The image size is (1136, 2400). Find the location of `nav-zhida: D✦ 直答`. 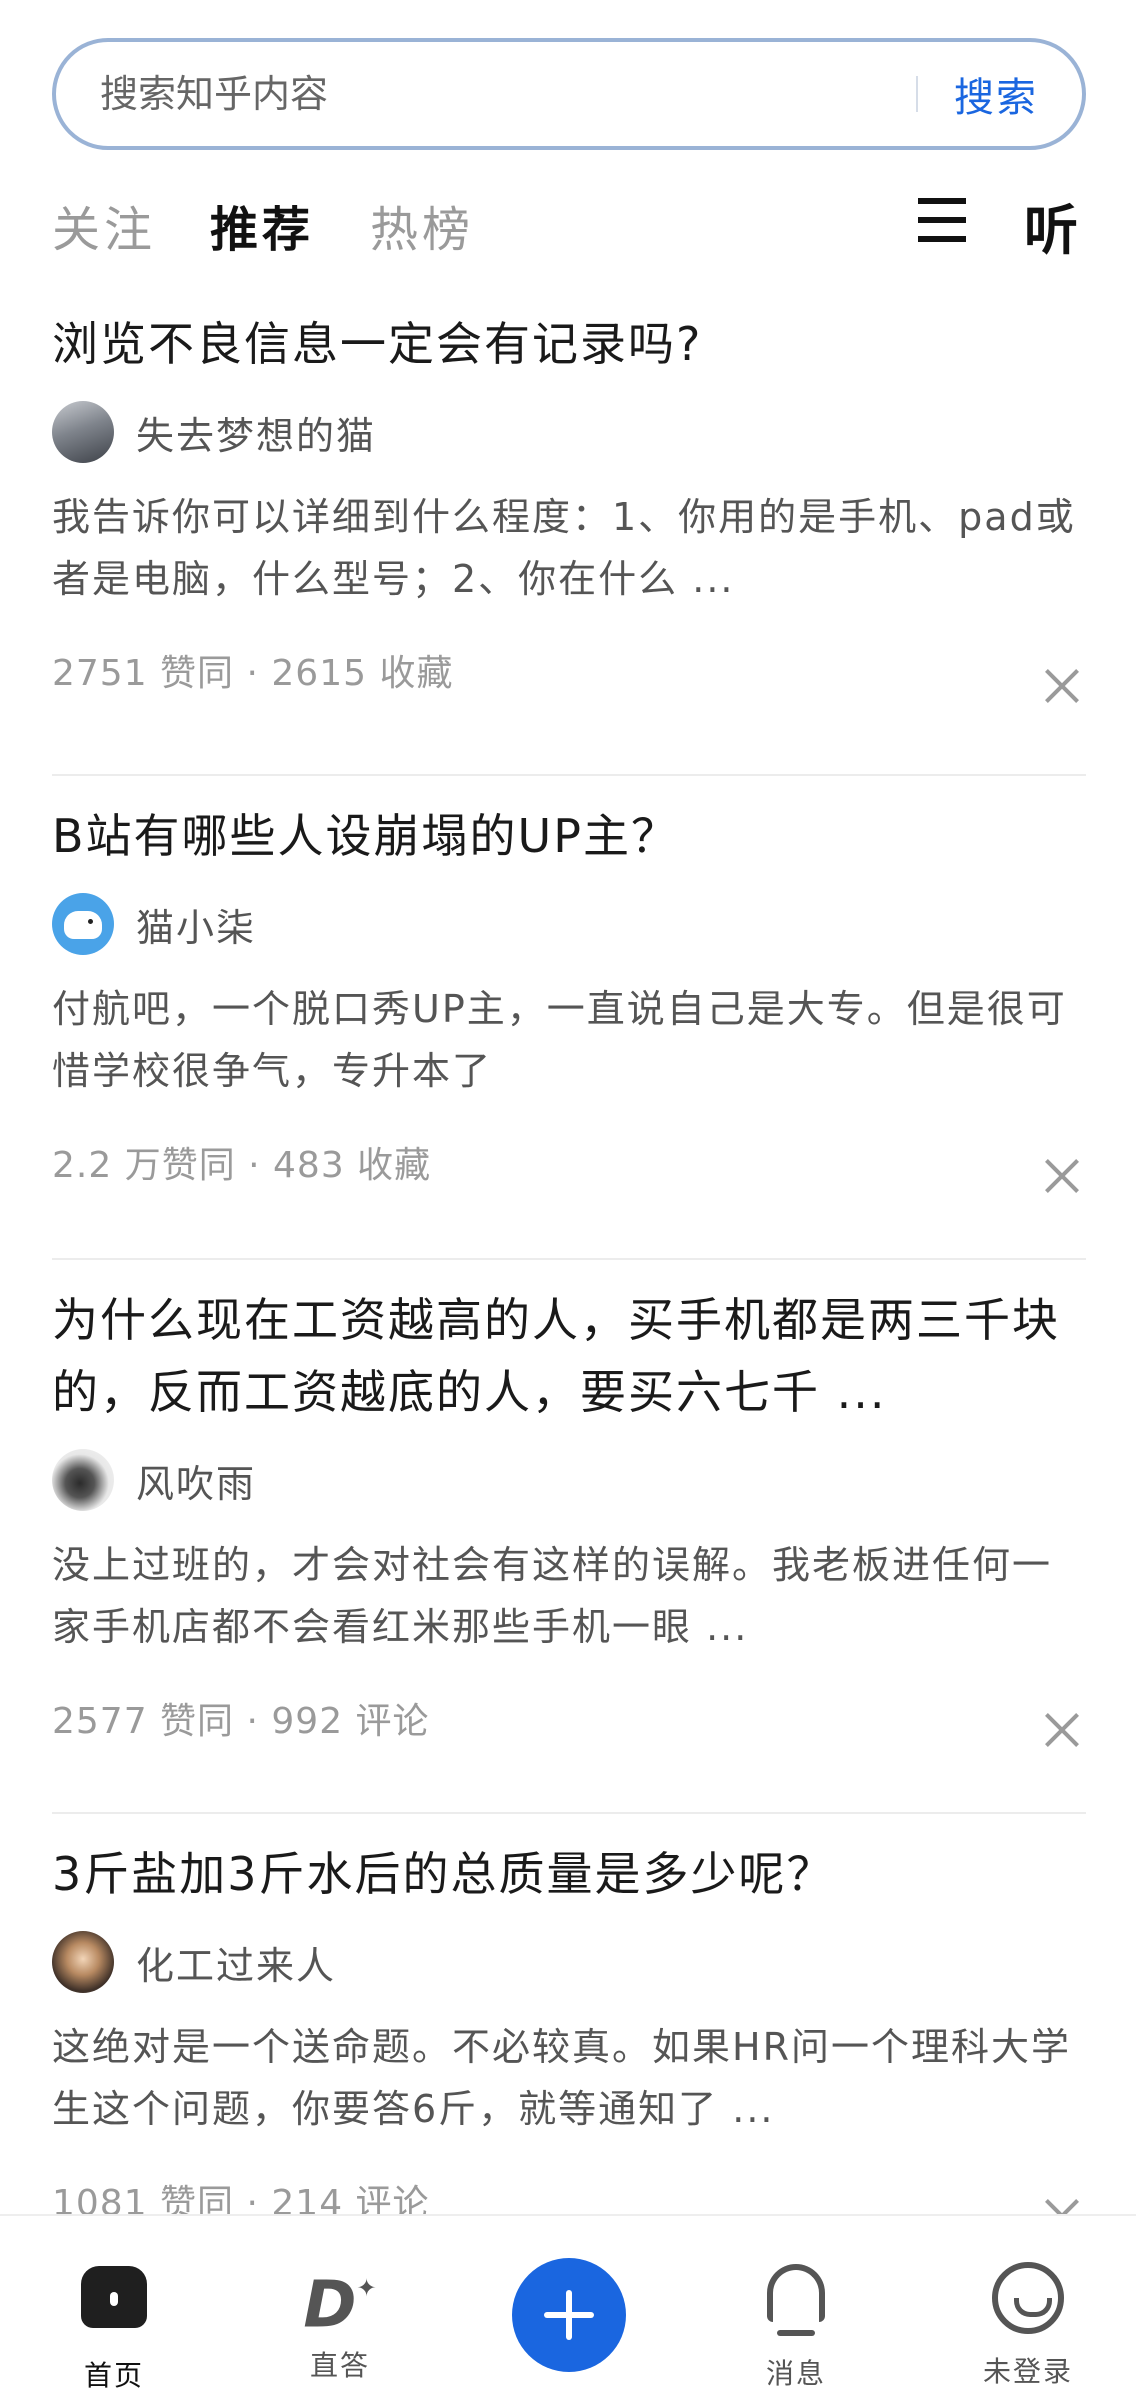

nav-zhida: D✦ 直答 is located at coordinates (340, 2320).